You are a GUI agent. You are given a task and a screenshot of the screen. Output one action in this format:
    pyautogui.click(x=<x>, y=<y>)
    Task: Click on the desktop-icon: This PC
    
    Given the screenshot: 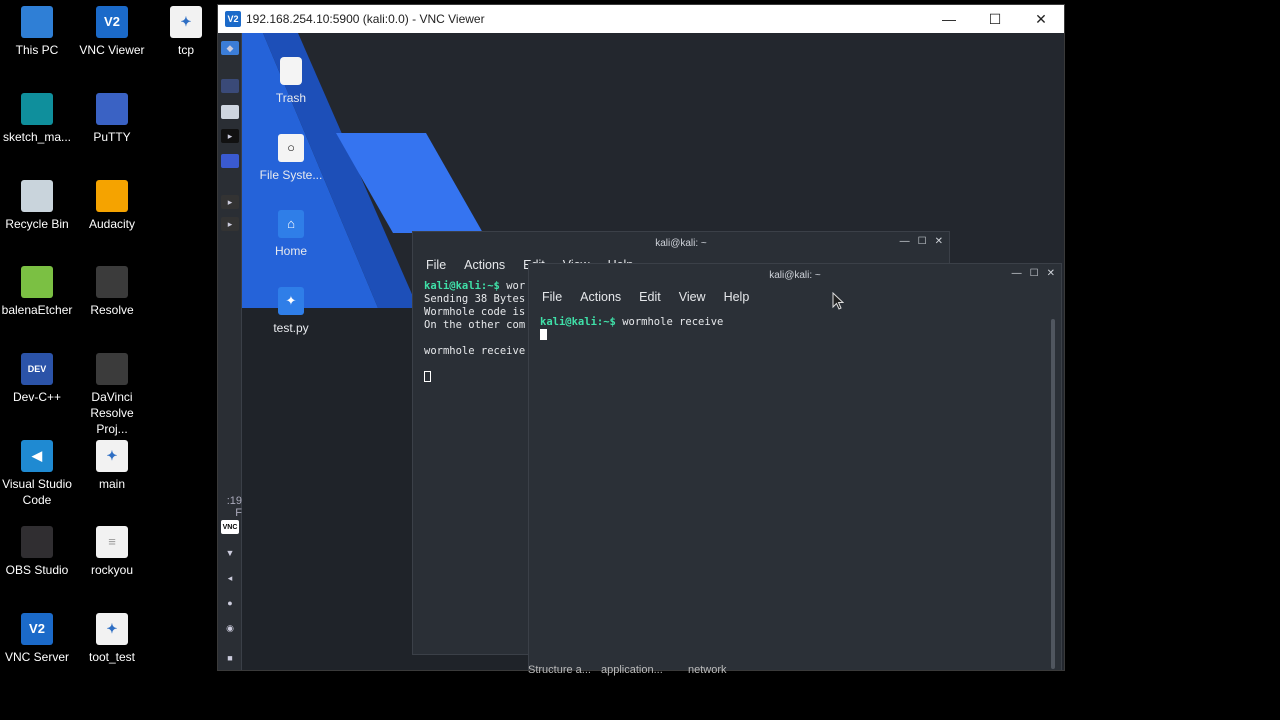 What is the action you would take?
    pyautogui.click(x=37, y=32)
    